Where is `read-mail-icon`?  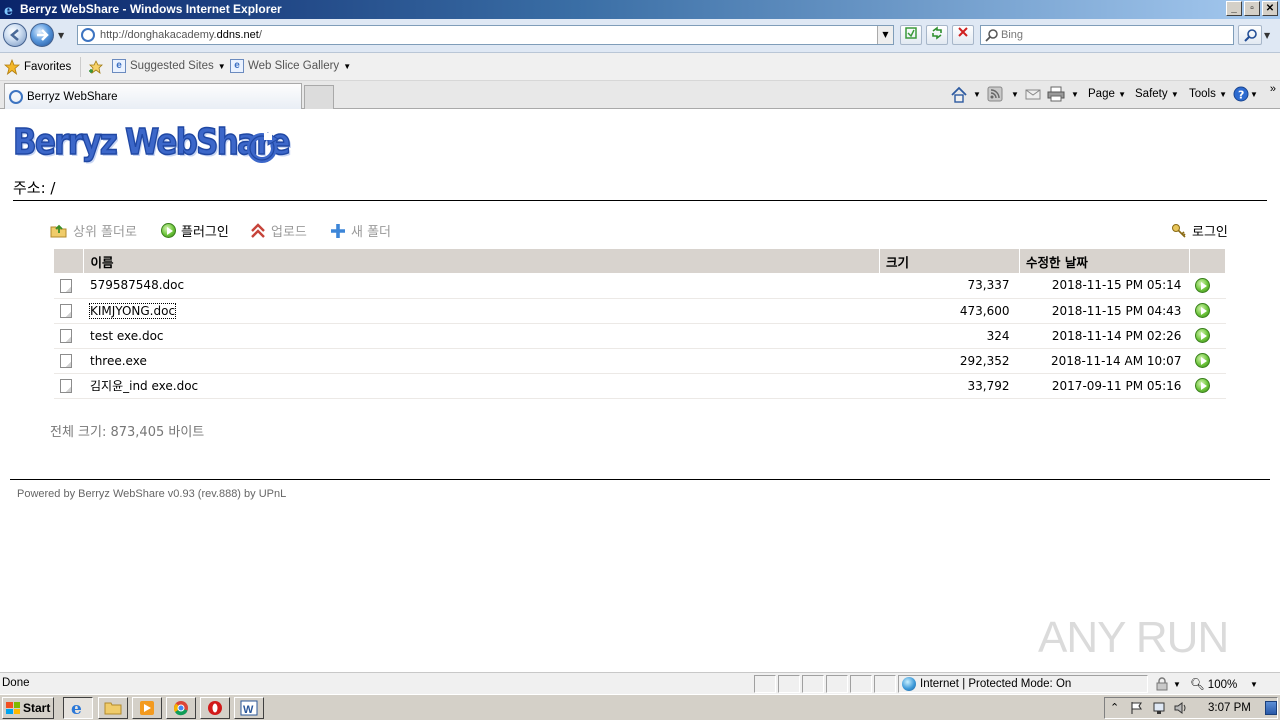 read-mail-icon is located at coordinates (1033, 94).